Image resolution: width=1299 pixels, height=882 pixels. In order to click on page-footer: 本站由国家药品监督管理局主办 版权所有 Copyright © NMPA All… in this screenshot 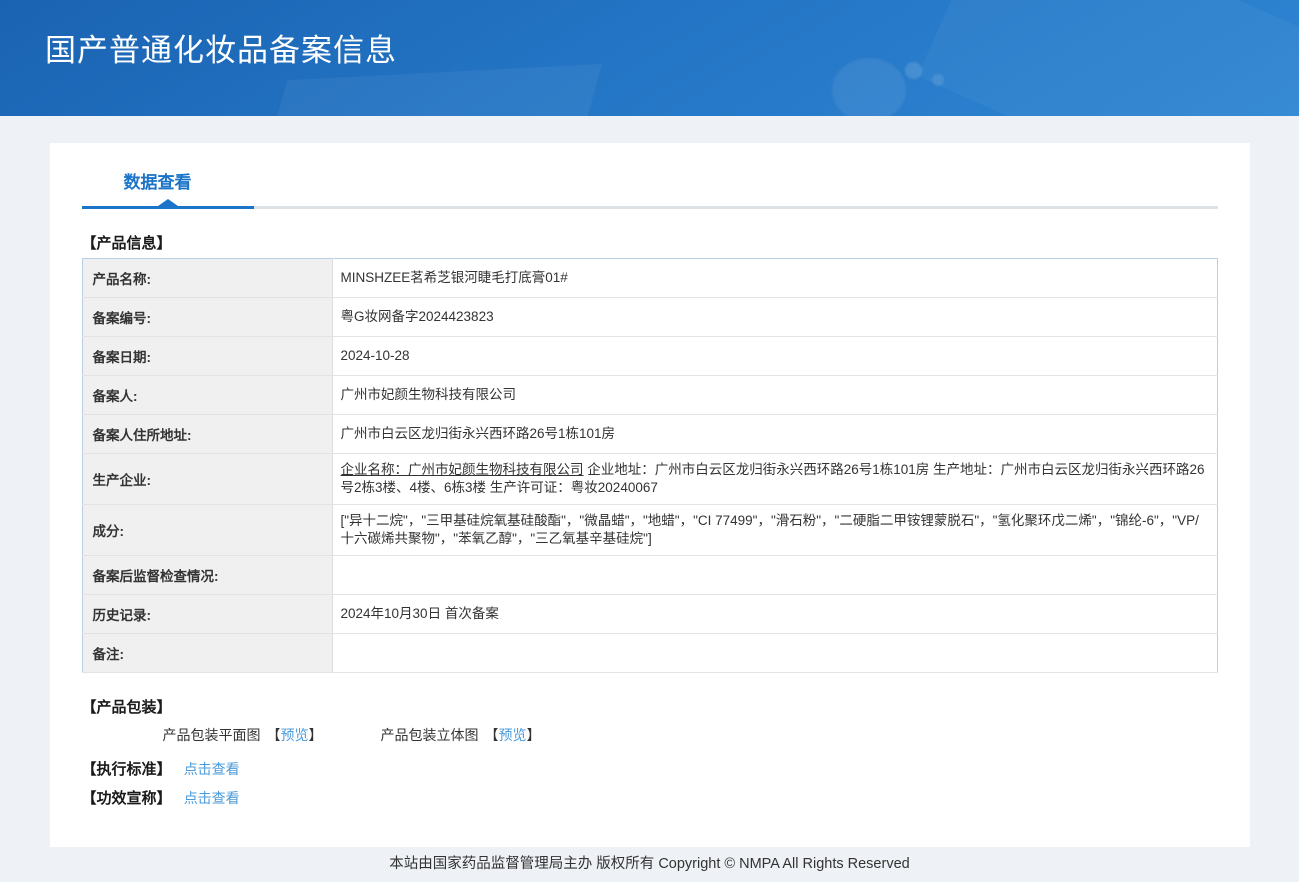, I will do `click(649, 864)`.